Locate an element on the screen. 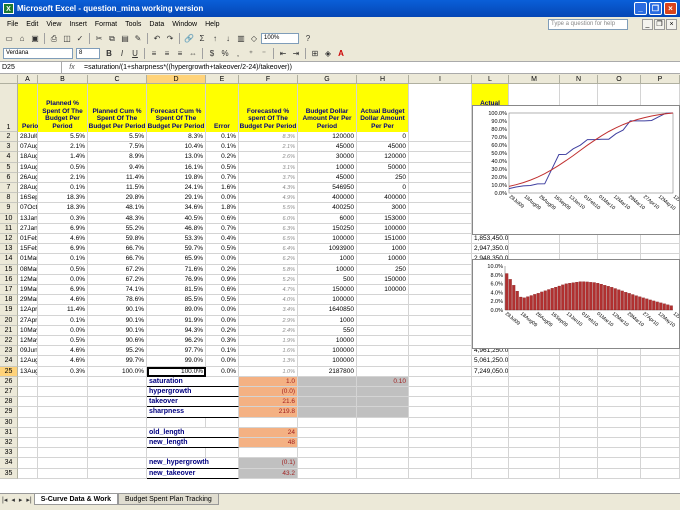 The image size is (680, 510). first-sheet-icon: |◂ is located at coordinates (4, 500).